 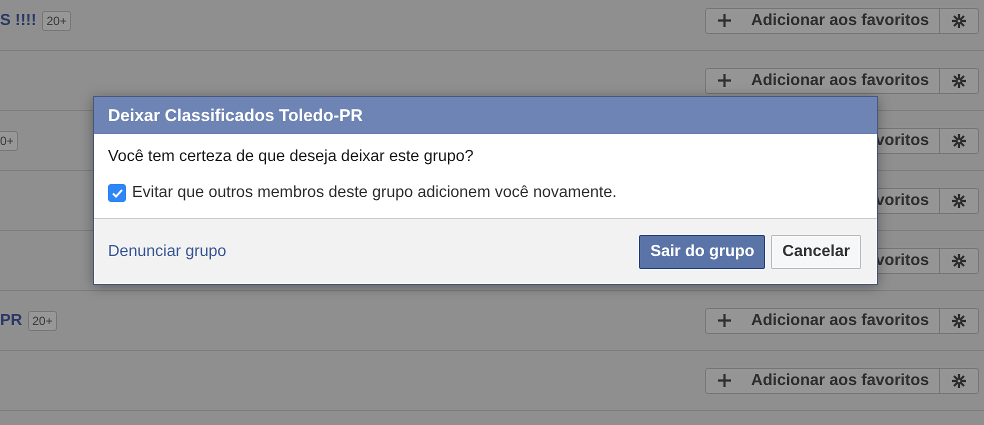 I want to click on cancel-button: Cancelar, so click(x=816, y=251).